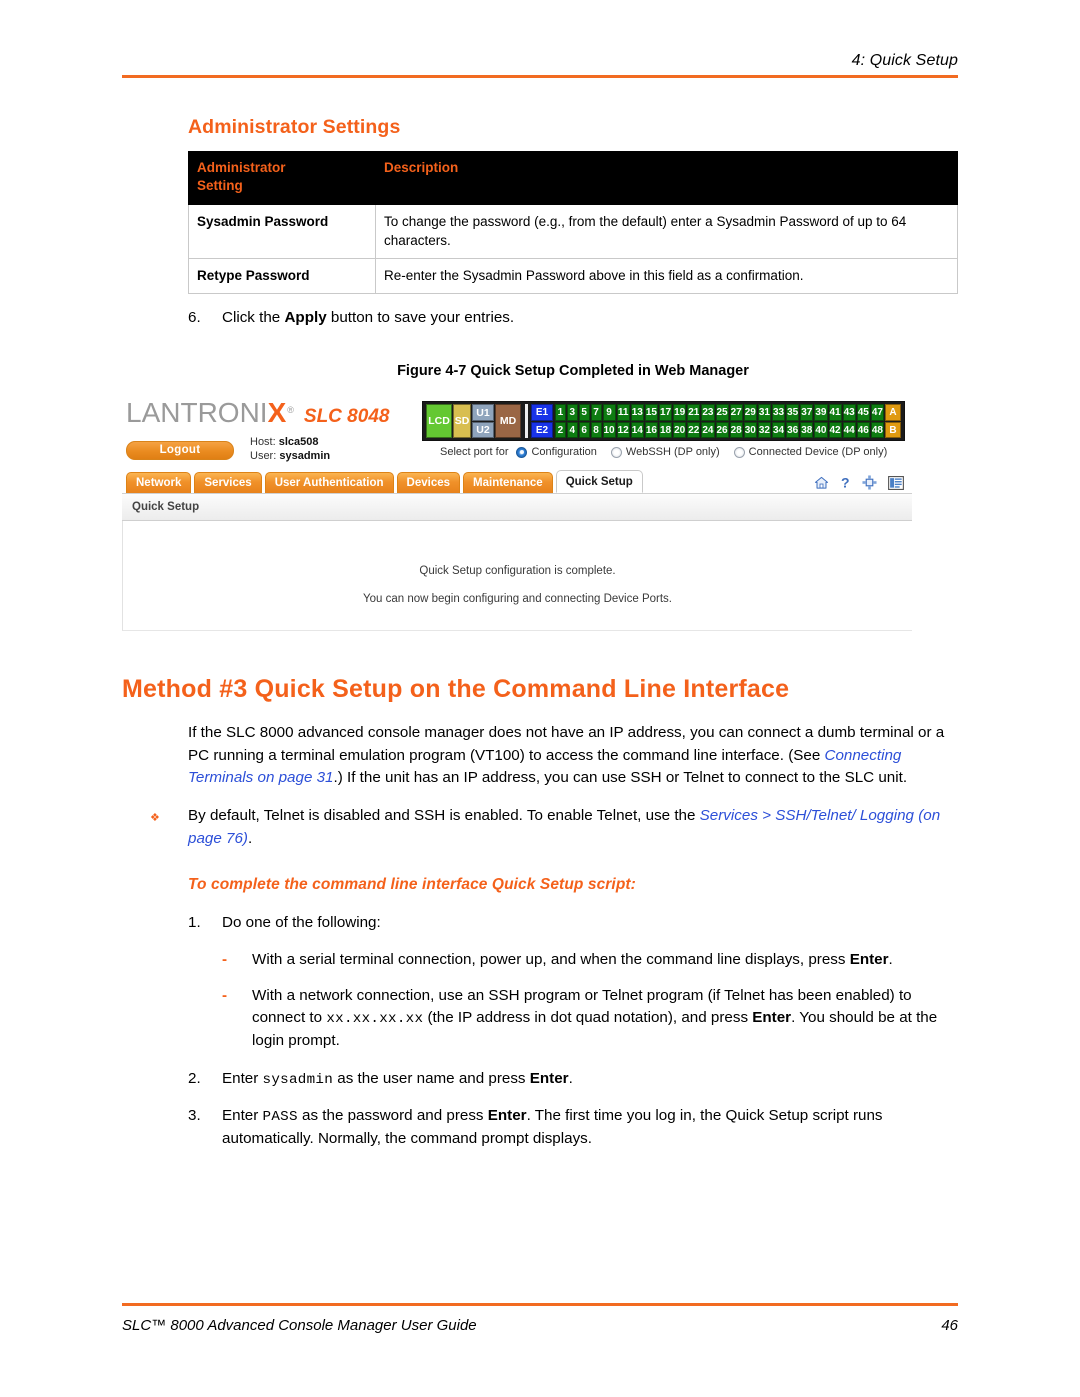 The image size is (1080, 1397). I want to click on device-port-5: 5, so click(584, 412).